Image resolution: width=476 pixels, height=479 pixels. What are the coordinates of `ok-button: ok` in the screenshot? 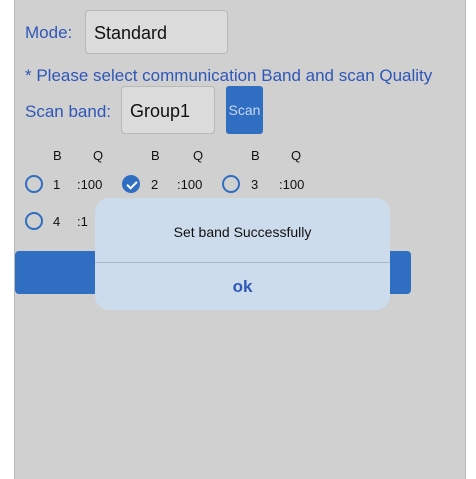 It's located at (242, 286).